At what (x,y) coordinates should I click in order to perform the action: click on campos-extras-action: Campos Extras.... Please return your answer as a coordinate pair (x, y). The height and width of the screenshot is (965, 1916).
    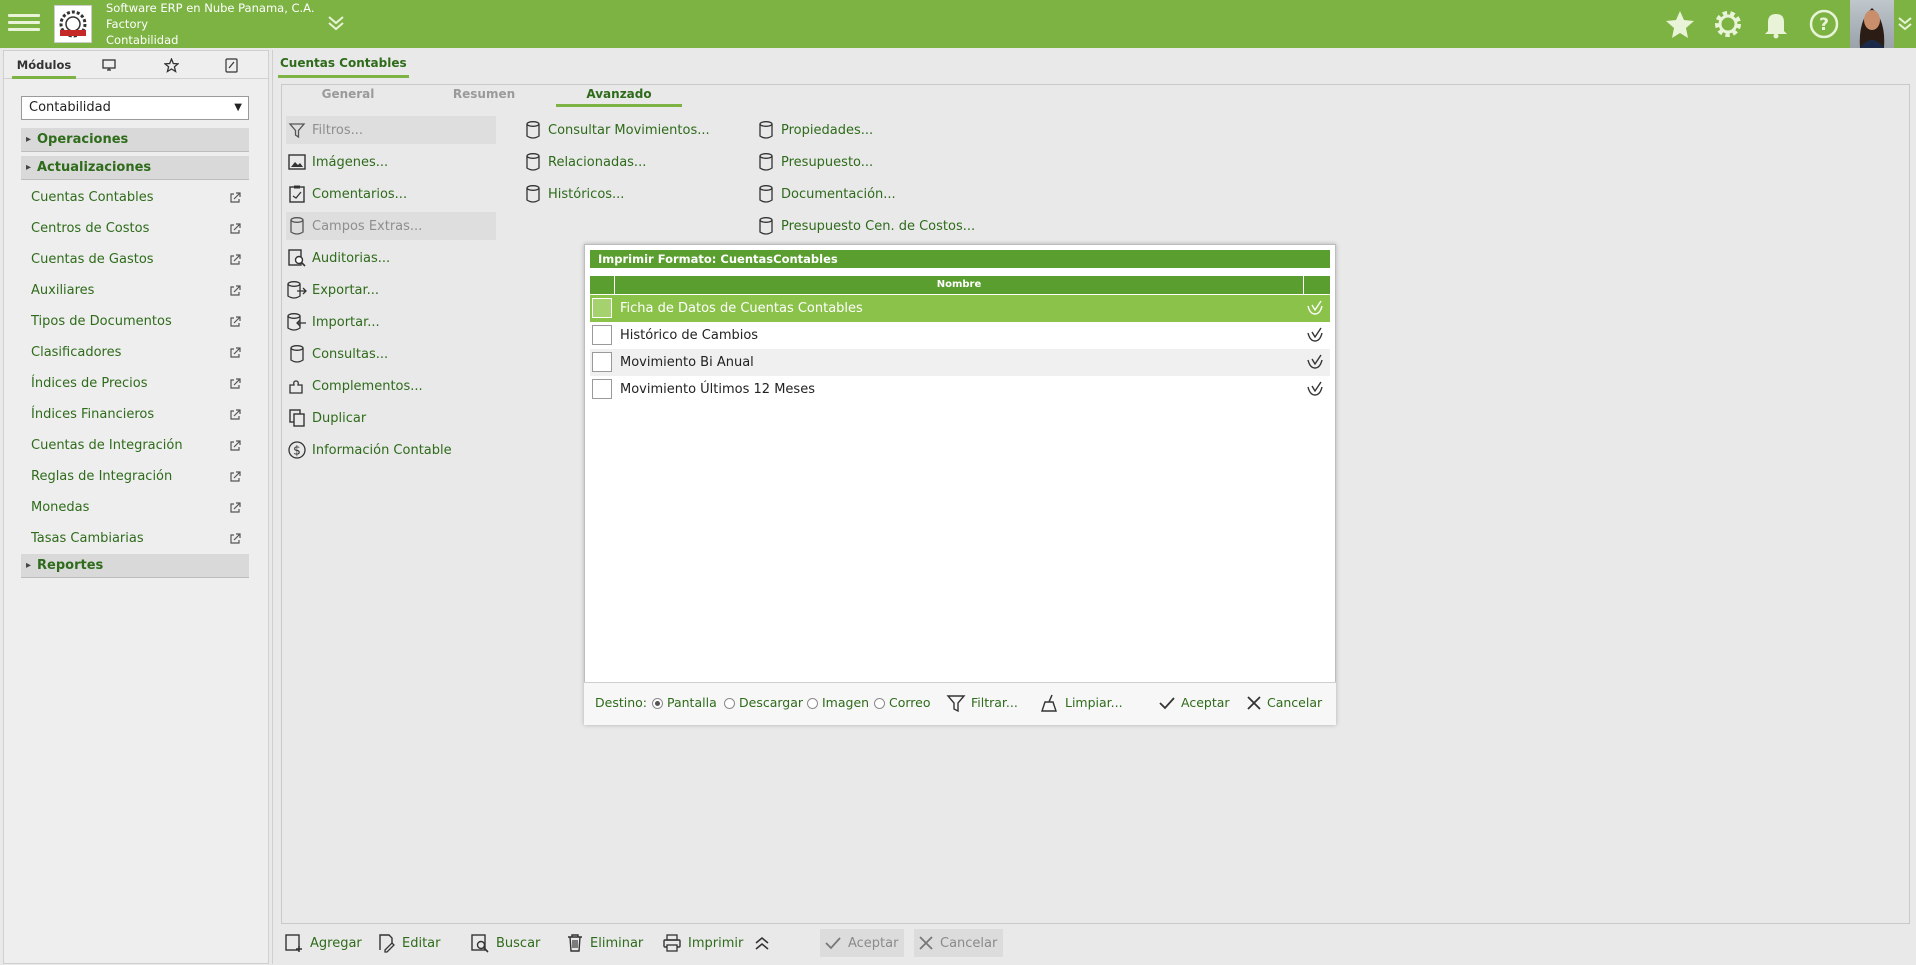
    Looking at the image, I should click on (391, 226).